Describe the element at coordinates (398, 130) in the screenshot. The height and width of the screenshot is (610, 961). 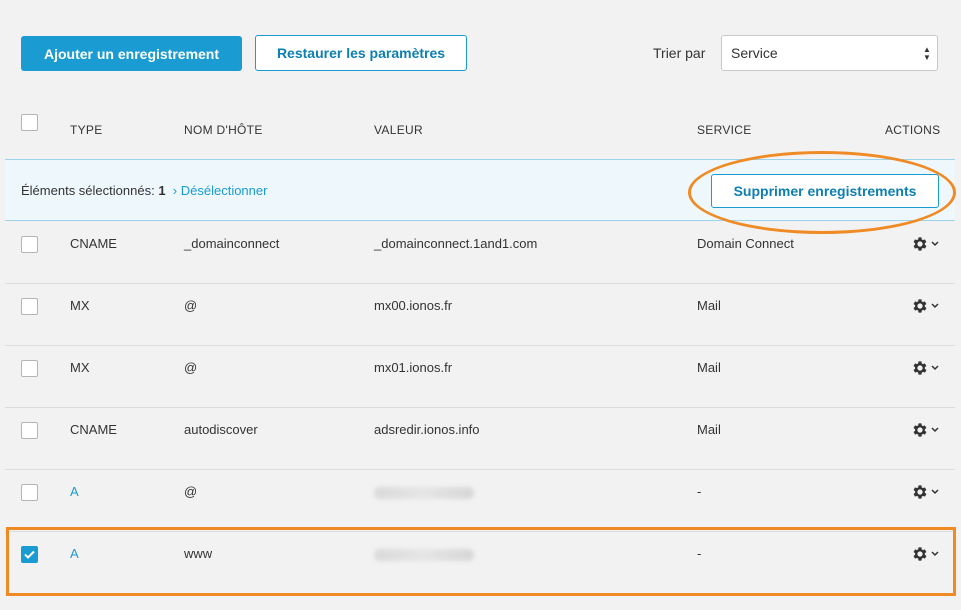
I see `header-value: VALEUR` at that location.